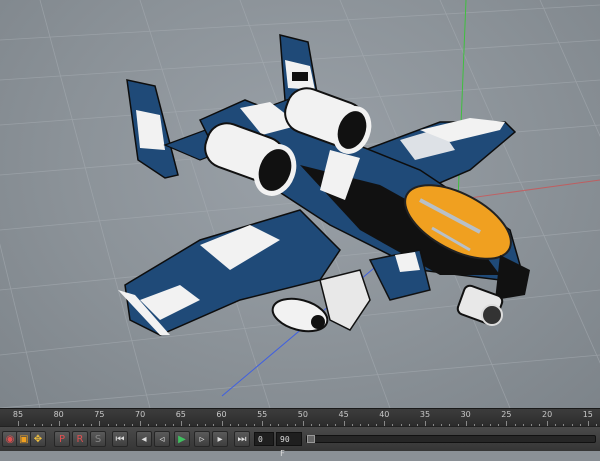 The image size is (600, 461). I want to click on play-icon: ▶, so click(182, 439).